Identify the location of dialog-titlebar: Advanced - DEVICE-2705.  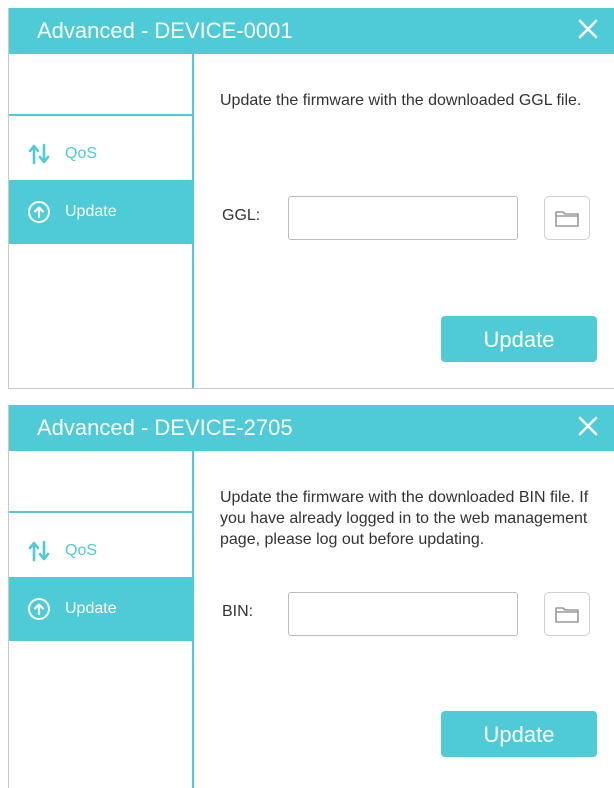
(311, 428).